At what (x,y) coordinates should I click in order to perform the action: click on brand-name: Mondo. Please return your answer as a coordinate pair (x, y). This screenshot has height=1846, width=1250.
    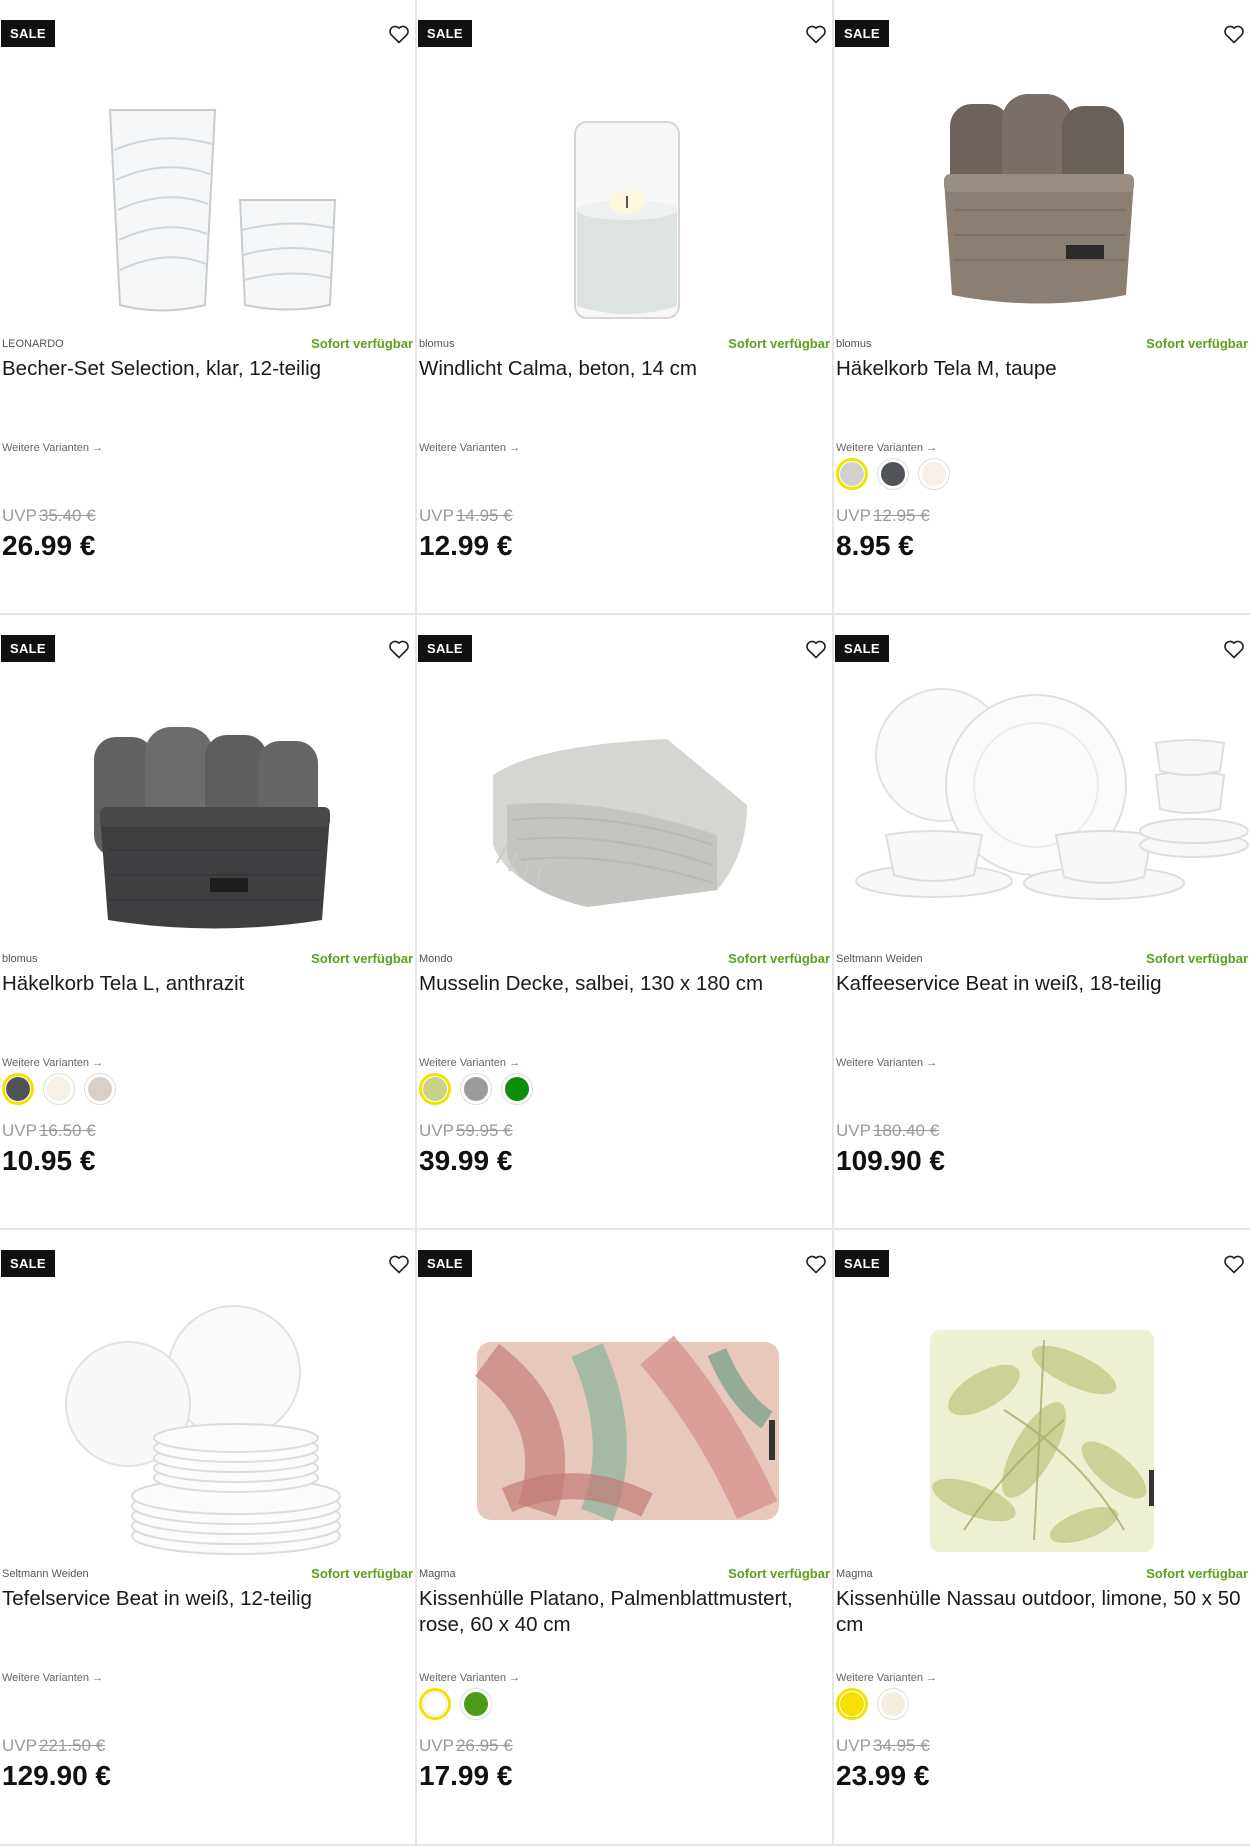
    Looking at the image, I should click on (436, 959).